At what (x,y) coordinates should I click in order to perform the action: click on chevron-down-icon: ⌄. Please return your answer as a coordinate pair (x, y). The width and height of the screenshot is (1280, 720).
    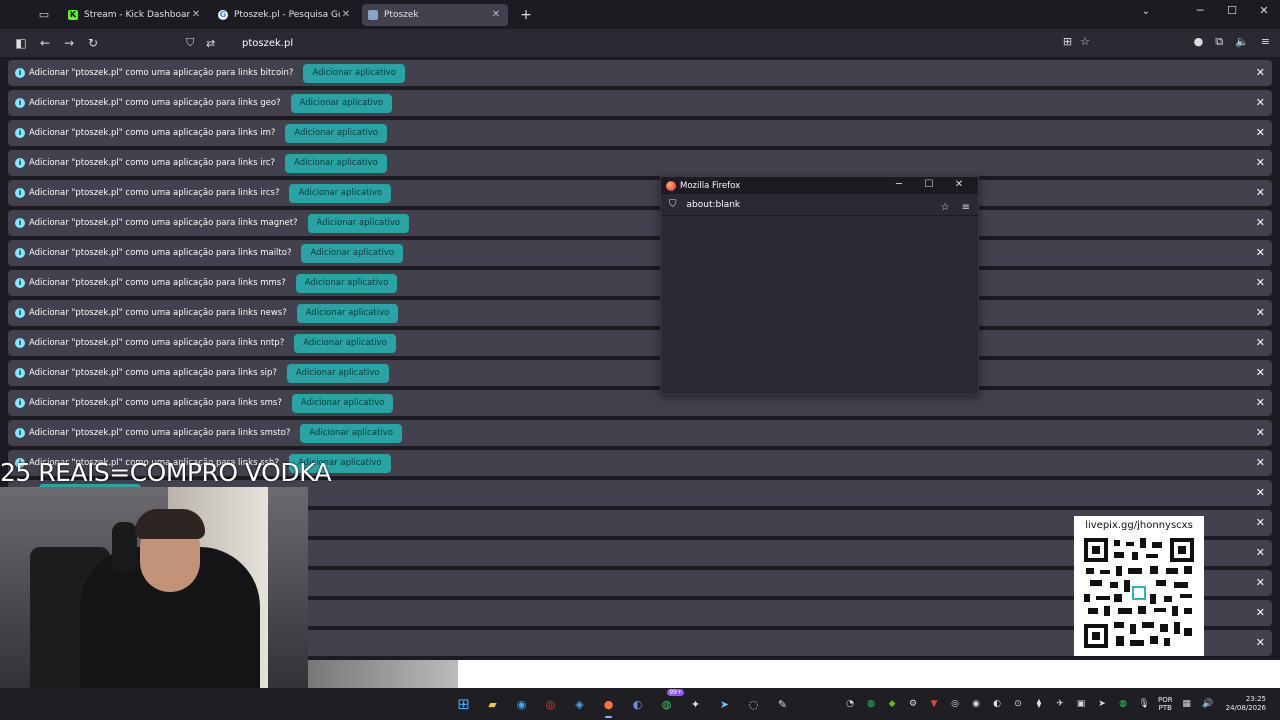
    Looking at the image, I should click on (1146, 11).